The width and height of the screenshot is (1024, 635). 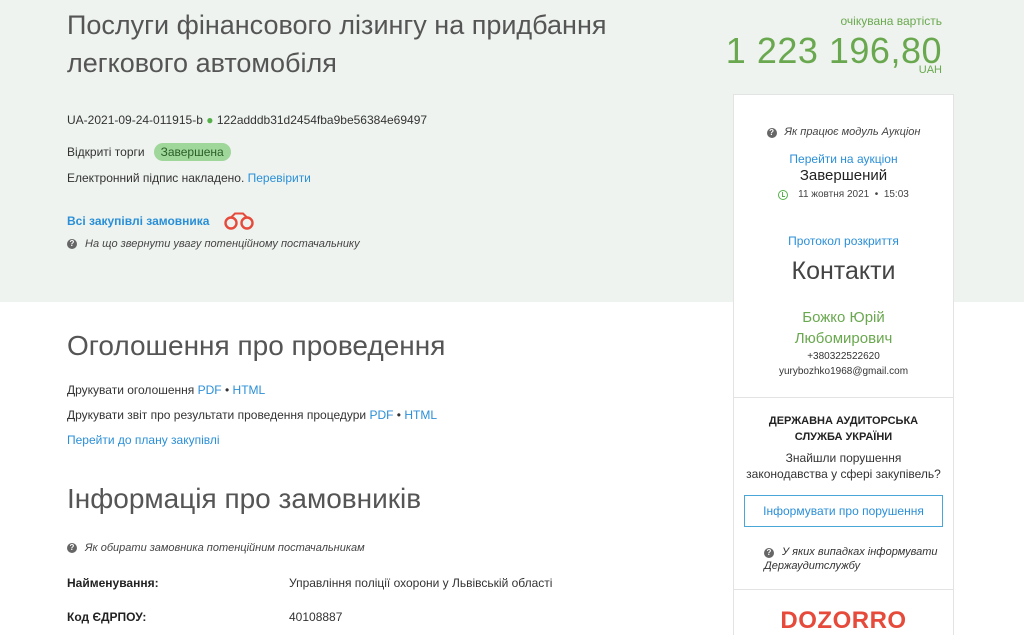 I want to click on buyer-info-key: Код ЄДРПОУ:, so click(x=107, y=617).